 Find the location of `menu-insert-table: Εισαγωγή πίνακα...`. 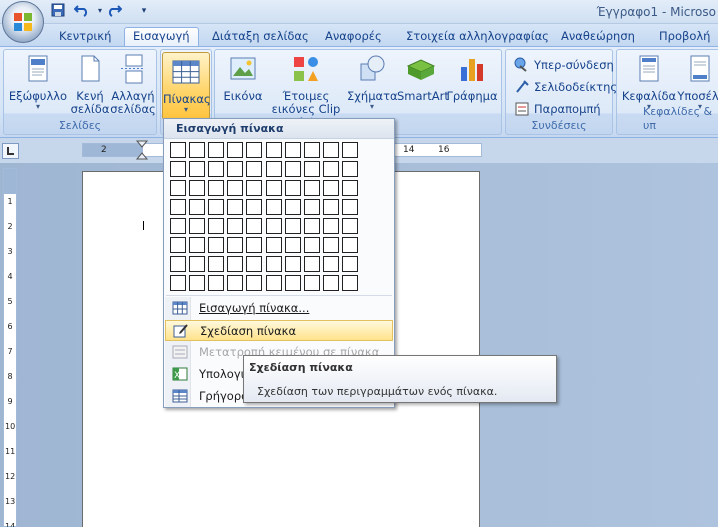

menu-insert-table: Εισαγωγή πίνακα... is located at coordinates (279, 308).